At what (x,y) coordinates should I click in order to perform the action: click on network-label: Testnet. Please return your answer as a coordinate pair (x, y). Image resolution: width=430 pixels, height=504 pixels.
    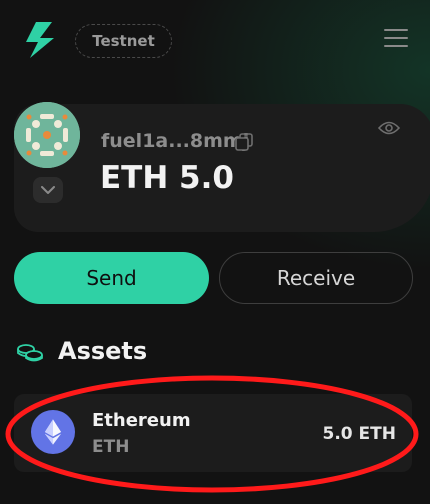
    Looking at the image, I should click on (123, 41).